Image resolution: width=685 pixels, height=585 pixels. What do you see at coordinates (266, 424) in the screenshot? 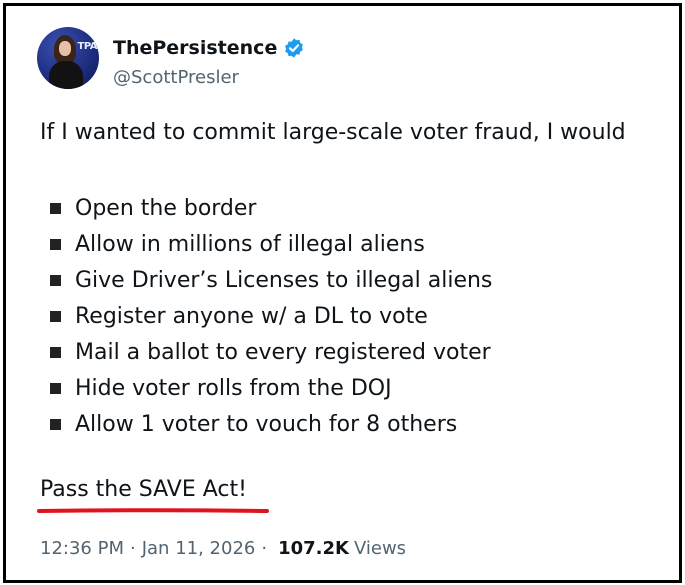
I see `list-item-text: Allow 1 voter to vouch for 8 others` at bounding box center [266, 424].